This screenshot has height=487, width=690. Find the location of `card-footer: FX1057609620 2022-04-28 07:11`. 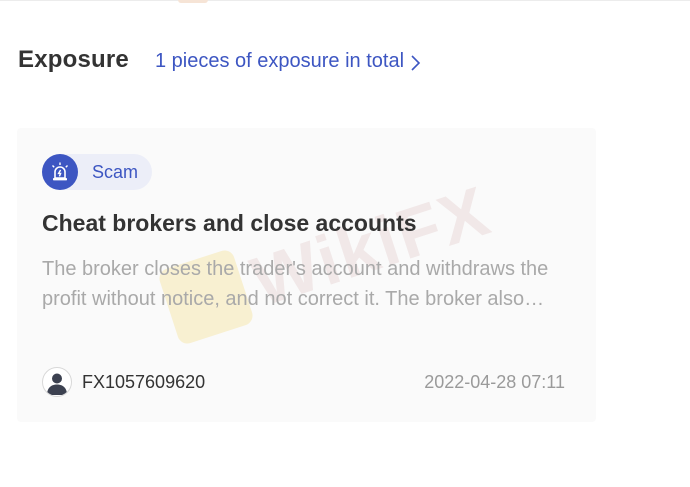

card-footer: FX1057609620 2022-04-28 07:11 is located at coordinates (303, 382).